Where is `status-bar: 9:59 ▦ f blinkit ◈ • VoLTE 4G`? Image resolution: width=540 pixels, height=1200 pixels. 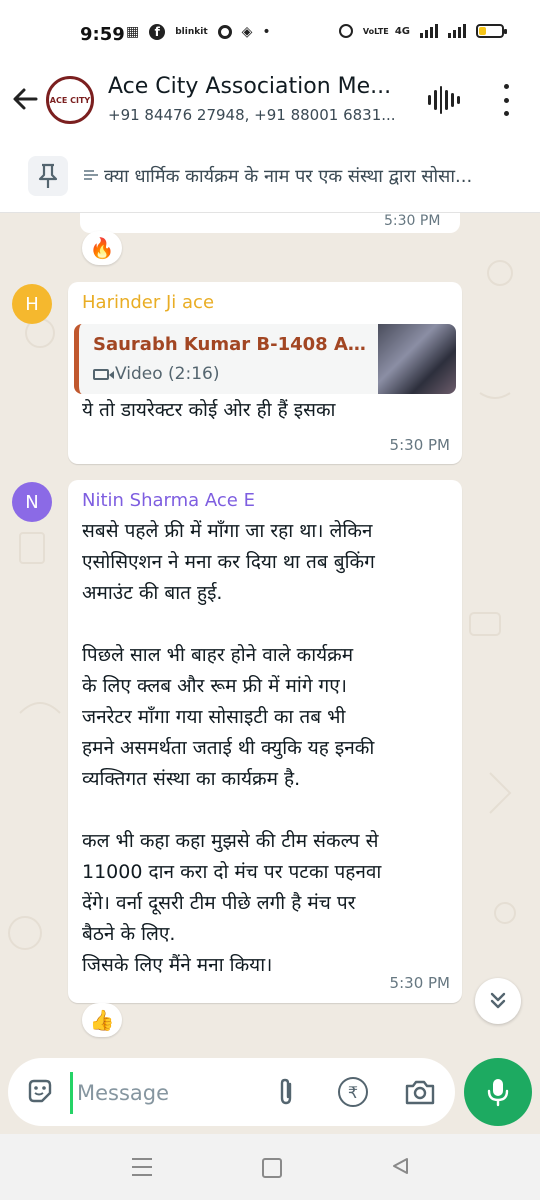
status-bar: 9:59 ▦ f blinkit ◈ • VoLTE 4G is located at coordinates (270, 35).